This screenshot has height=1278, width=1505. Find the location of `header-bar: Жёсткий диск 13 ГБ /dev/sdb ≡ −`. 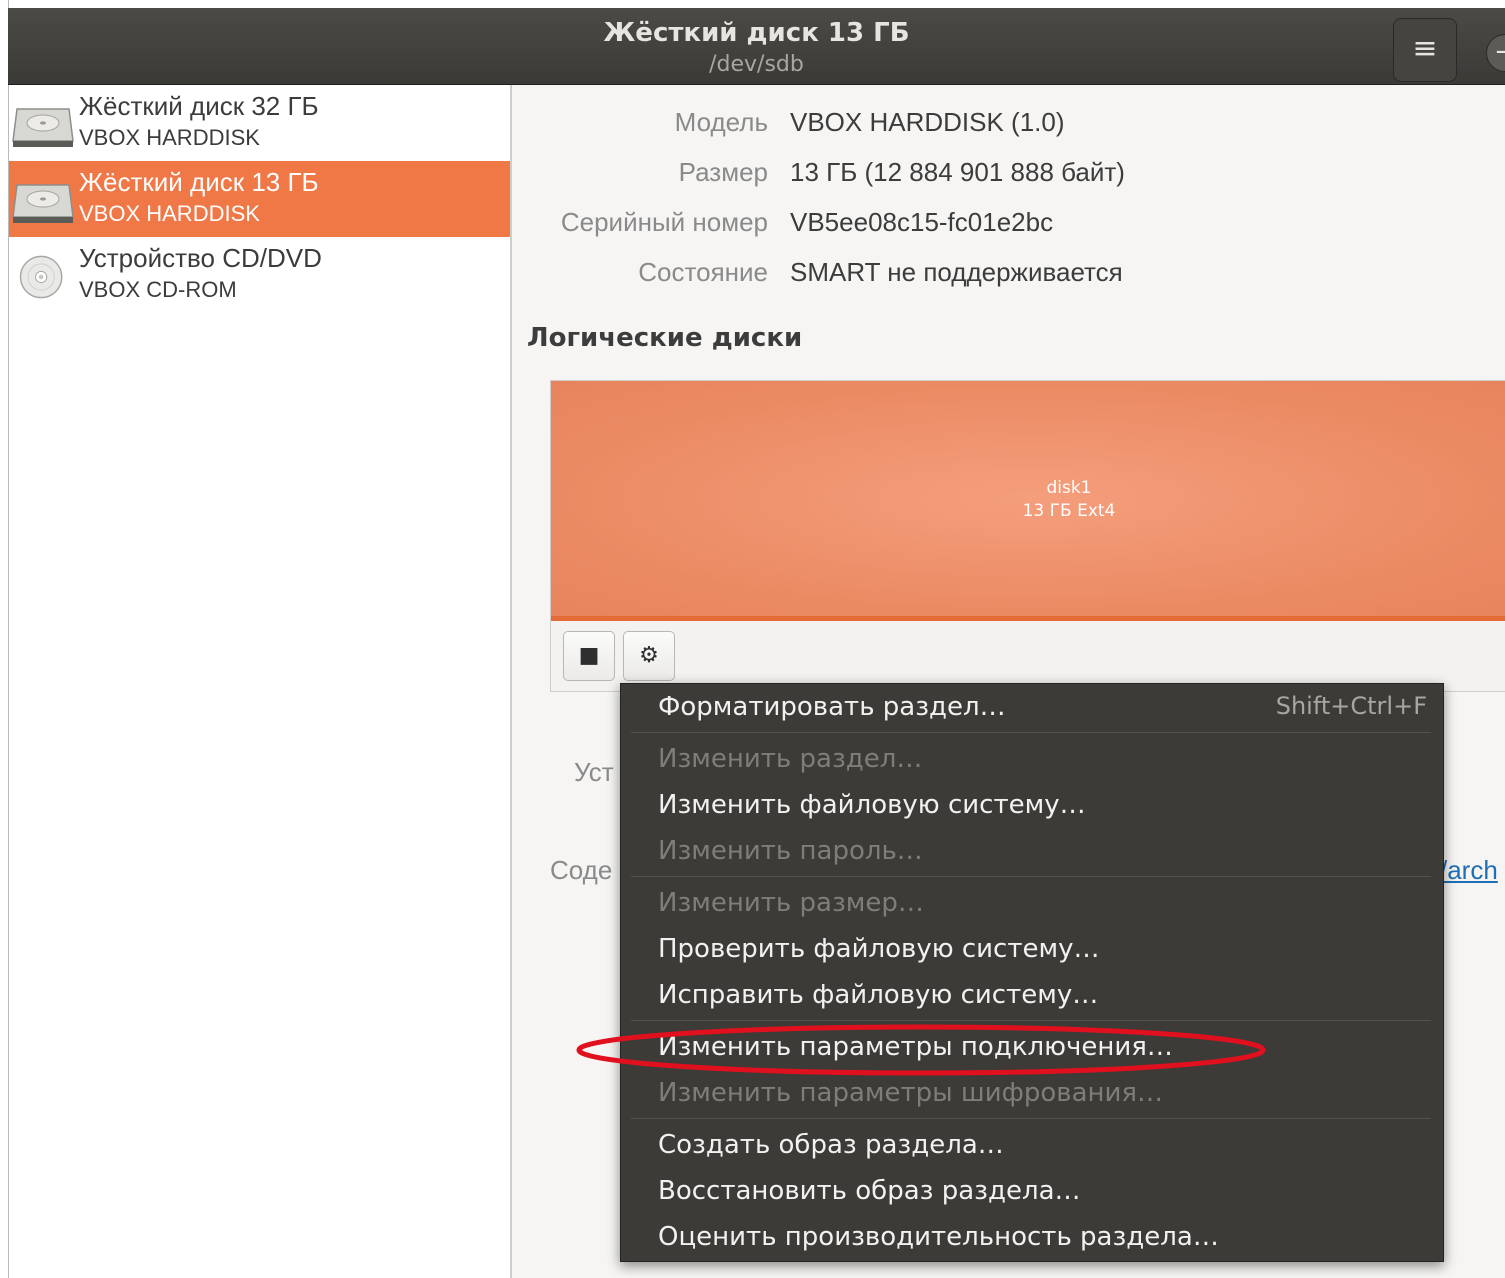

header-bar: Жёсткий диск 13 ГБ /dev/sdb ≡ − is located at coordinates (756, 46).